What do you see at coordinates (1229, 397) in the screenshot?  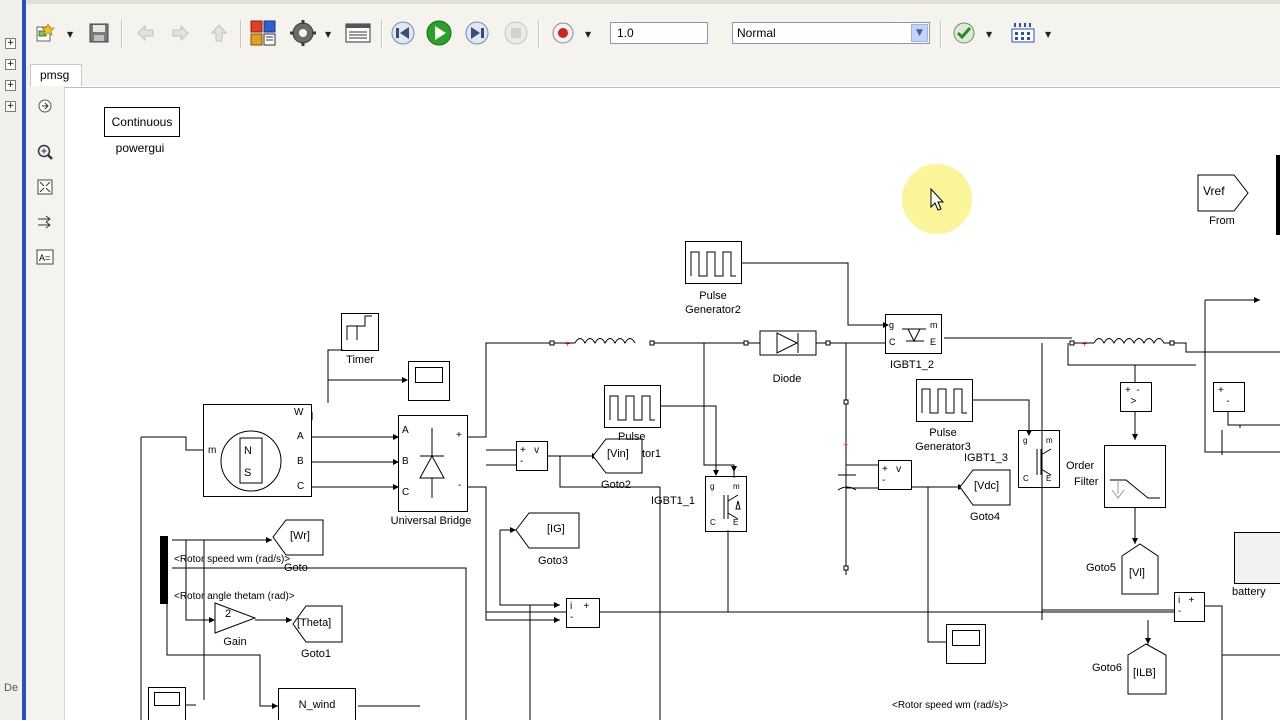 I see `current-meter: + -` at bounding box center [1229, 397].